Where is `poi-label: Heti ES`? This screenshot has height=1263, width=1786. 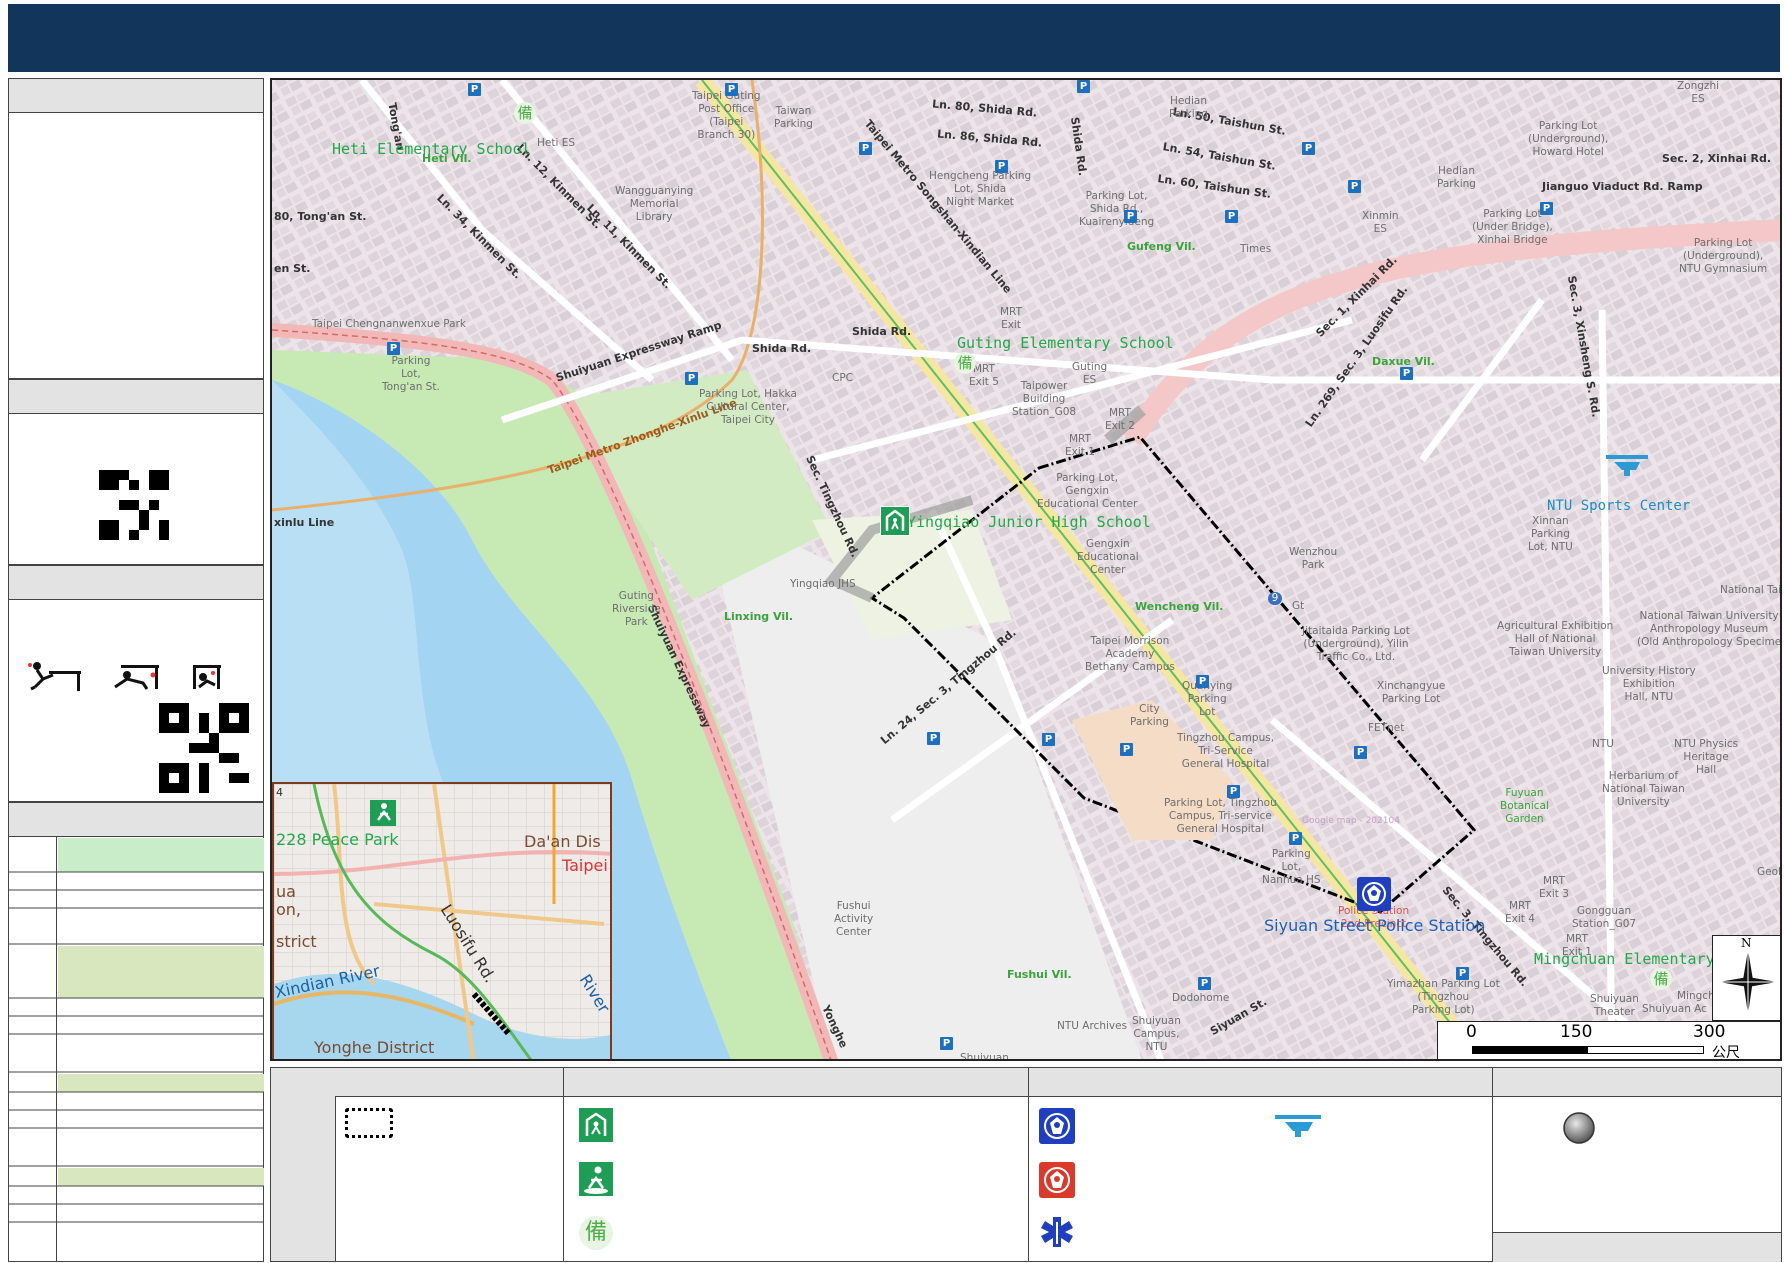
poi-label: Heti ES is located at coordinates (556, 143).